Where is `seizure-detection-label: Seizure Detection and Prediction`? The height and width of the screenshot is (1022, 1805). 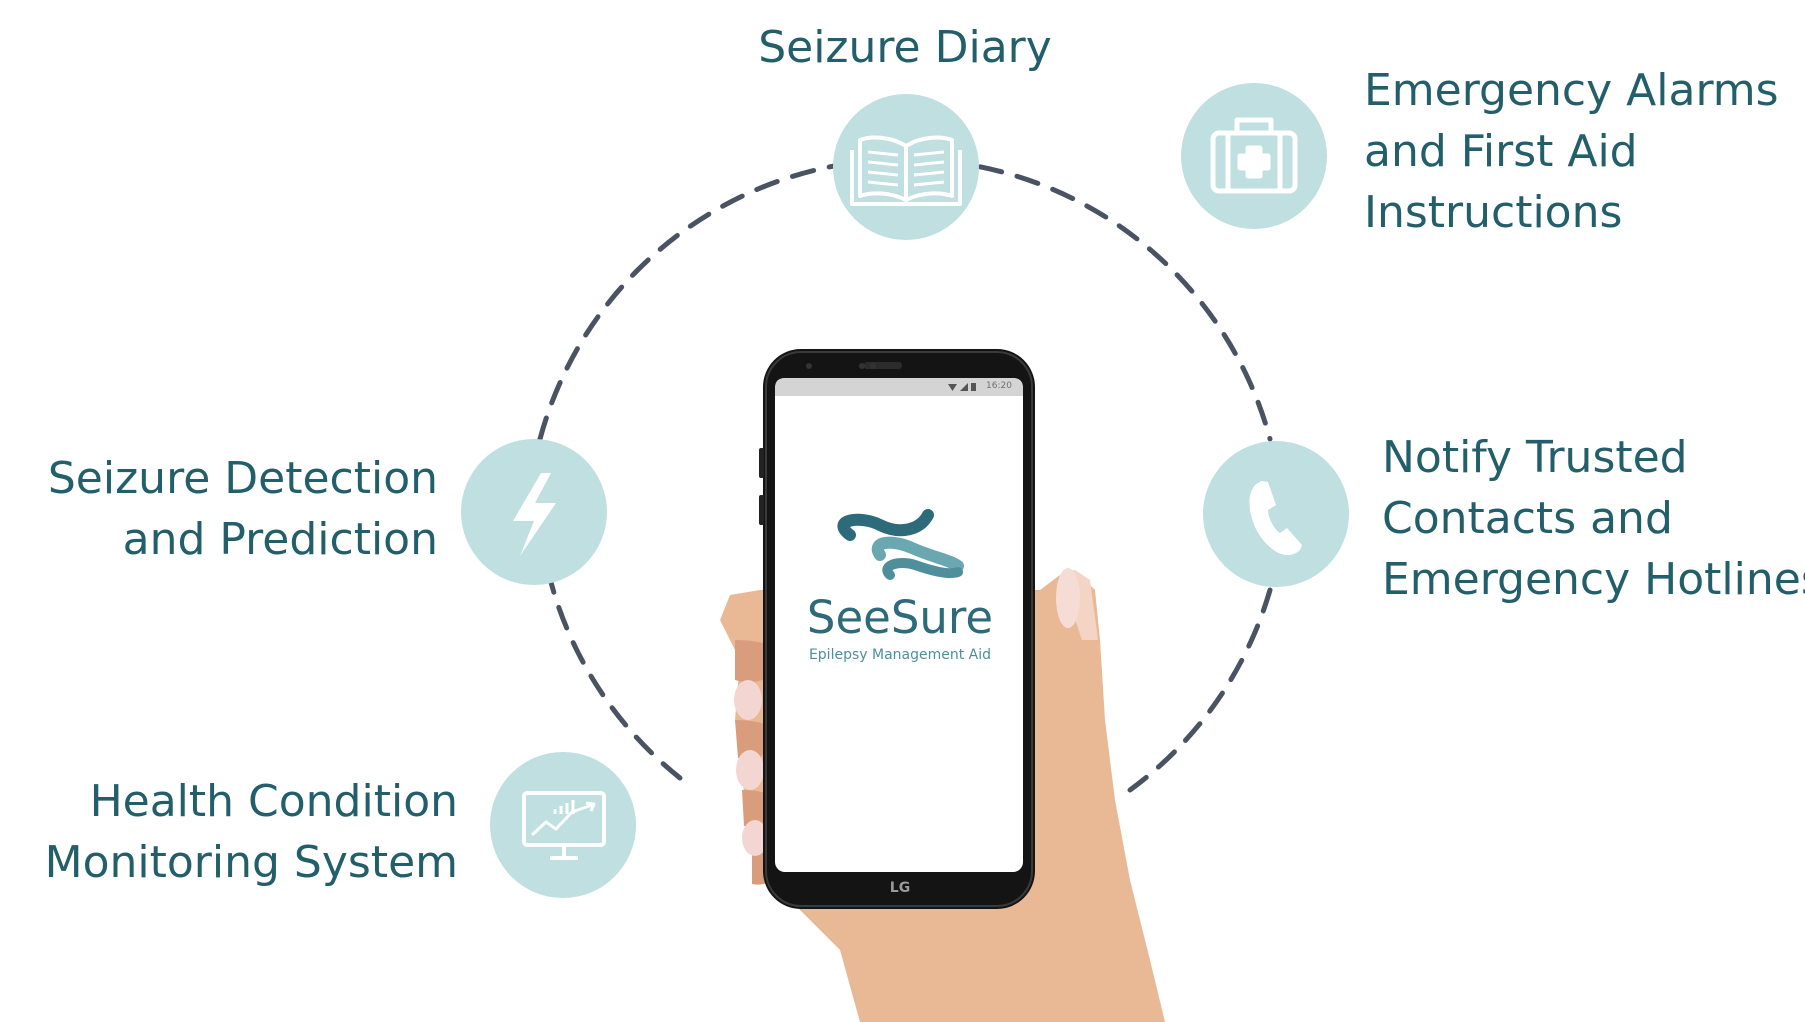
seizure-detection-label: Seizure Detection and Prediction is located at coordinates (239, 509).